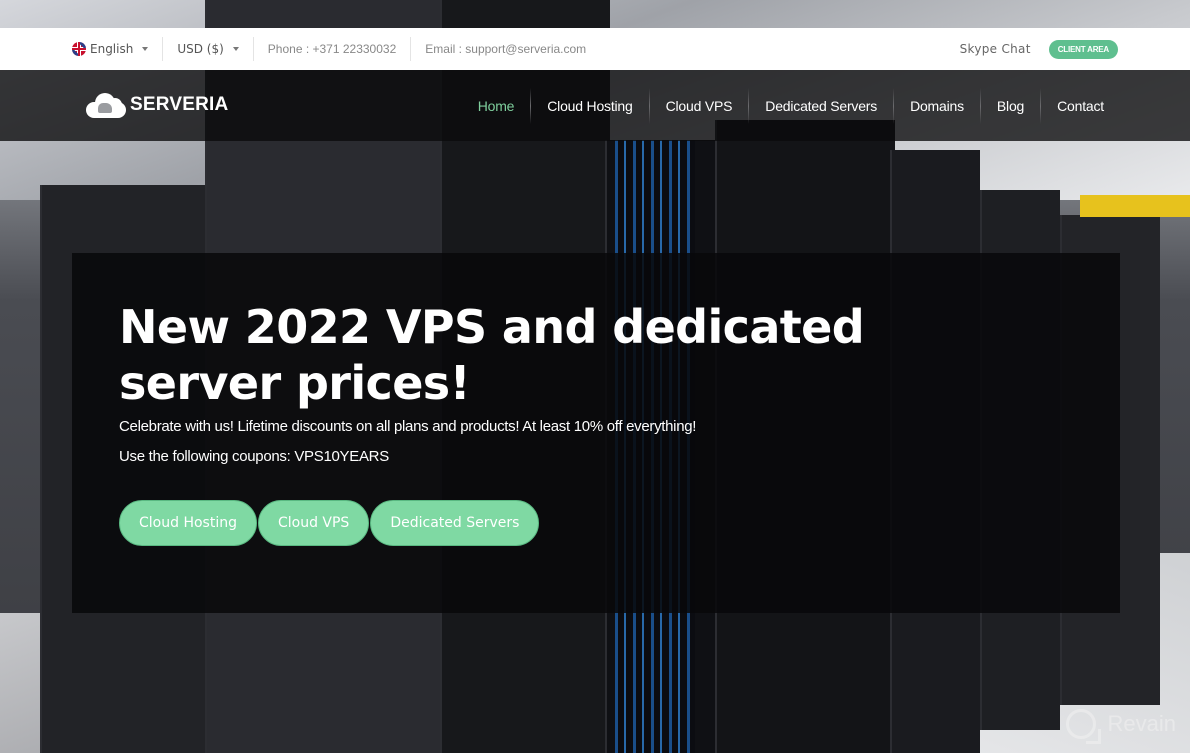 This screenshot has height=753, width=1190. What do you see at coordinates (1083, 49) in the screenshot?
I see `client-area-button: CLIENT AREA` at bounding box center [1083, 49].